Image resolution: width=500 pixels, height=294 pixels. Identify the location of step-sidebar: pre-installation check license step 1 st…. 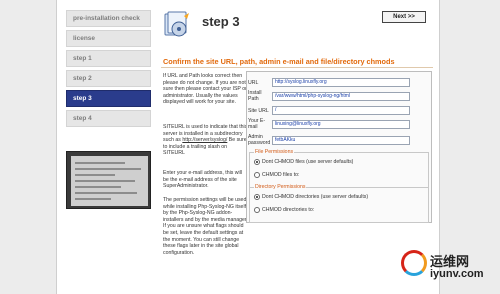
(108, 70).